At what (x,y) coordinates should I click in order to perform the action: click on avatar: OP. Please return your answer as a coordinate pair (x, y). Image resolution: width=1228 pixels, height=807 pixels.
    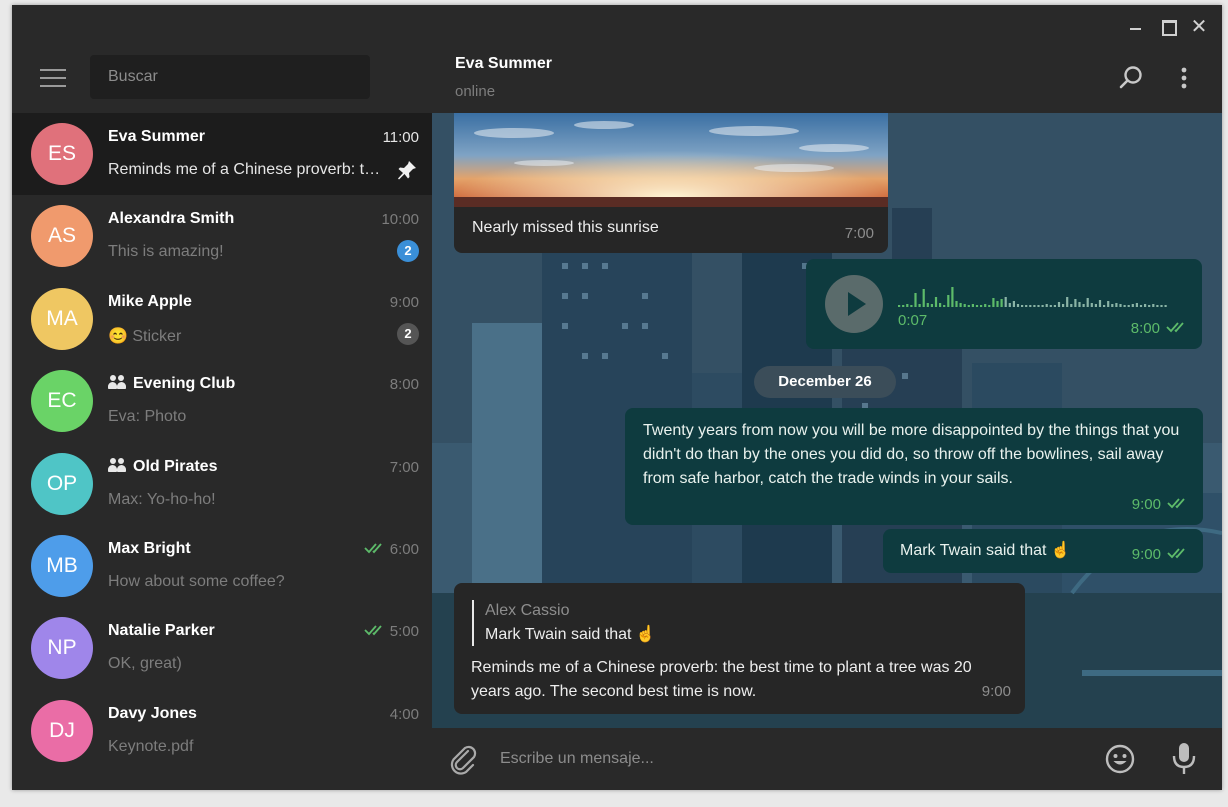
    Looking at the image, I should click on (62, 484).